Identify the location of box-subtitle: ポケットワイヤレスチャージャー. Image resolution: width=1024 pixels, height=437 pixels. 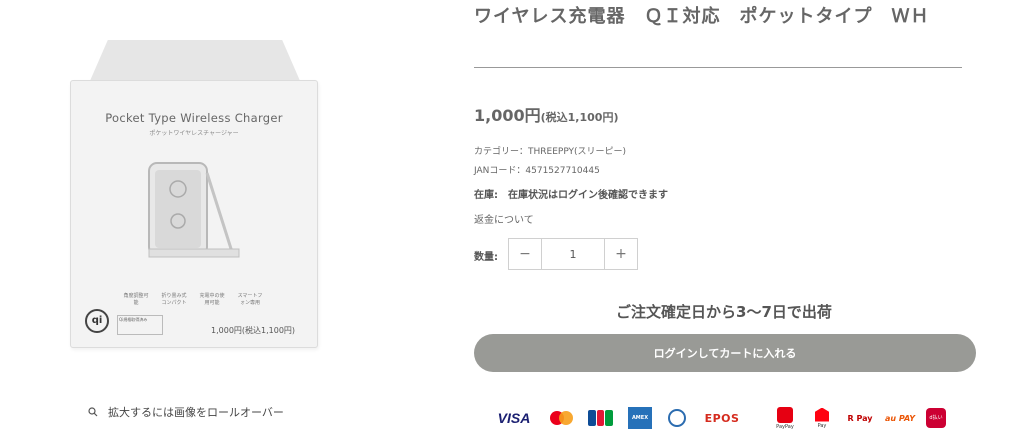
(194, 133).